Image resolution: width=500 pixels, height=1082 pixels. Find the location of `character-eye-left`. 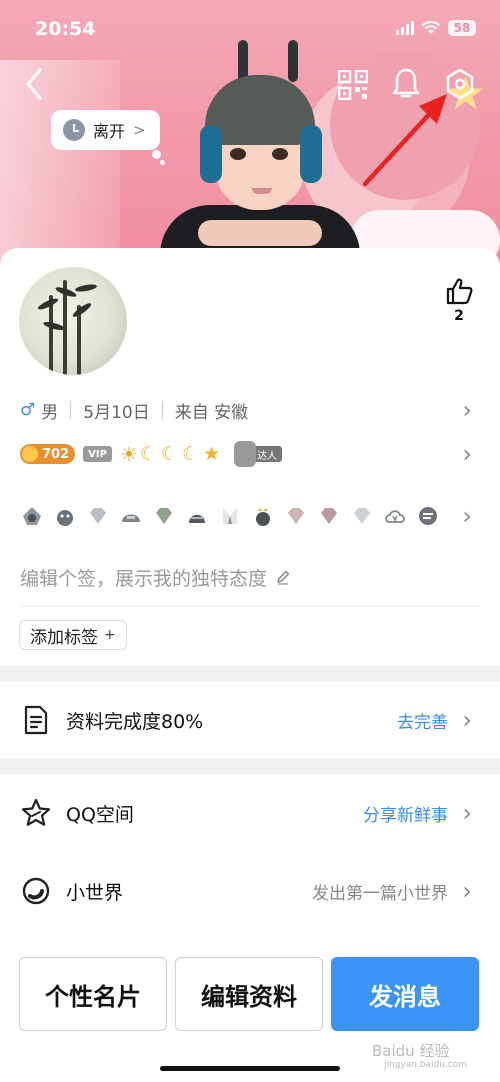

character-eye-left is located at coordinates (238, 154).